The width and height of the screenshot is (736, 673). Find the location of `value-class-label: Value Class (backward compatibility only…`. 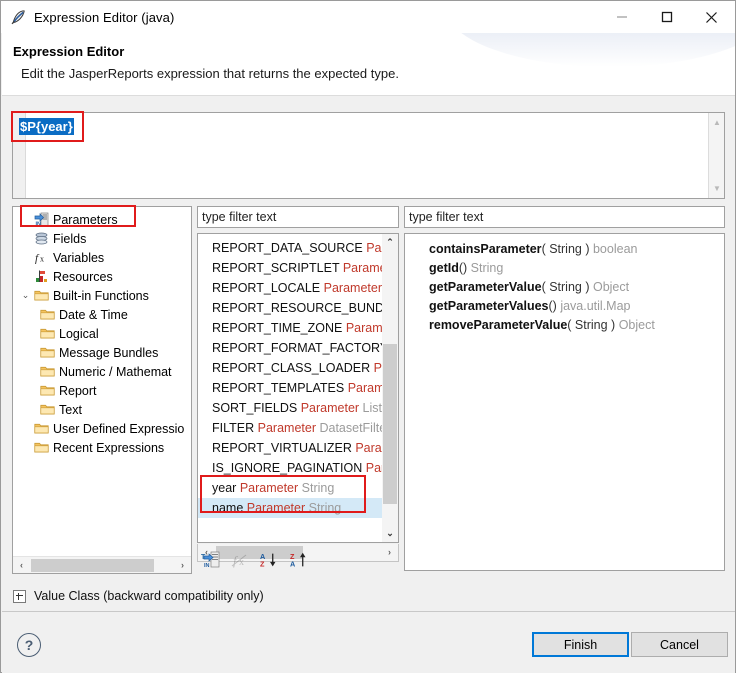

value-class-label: Value Class (backward compatibility only… is located at coordinates (149, 596).